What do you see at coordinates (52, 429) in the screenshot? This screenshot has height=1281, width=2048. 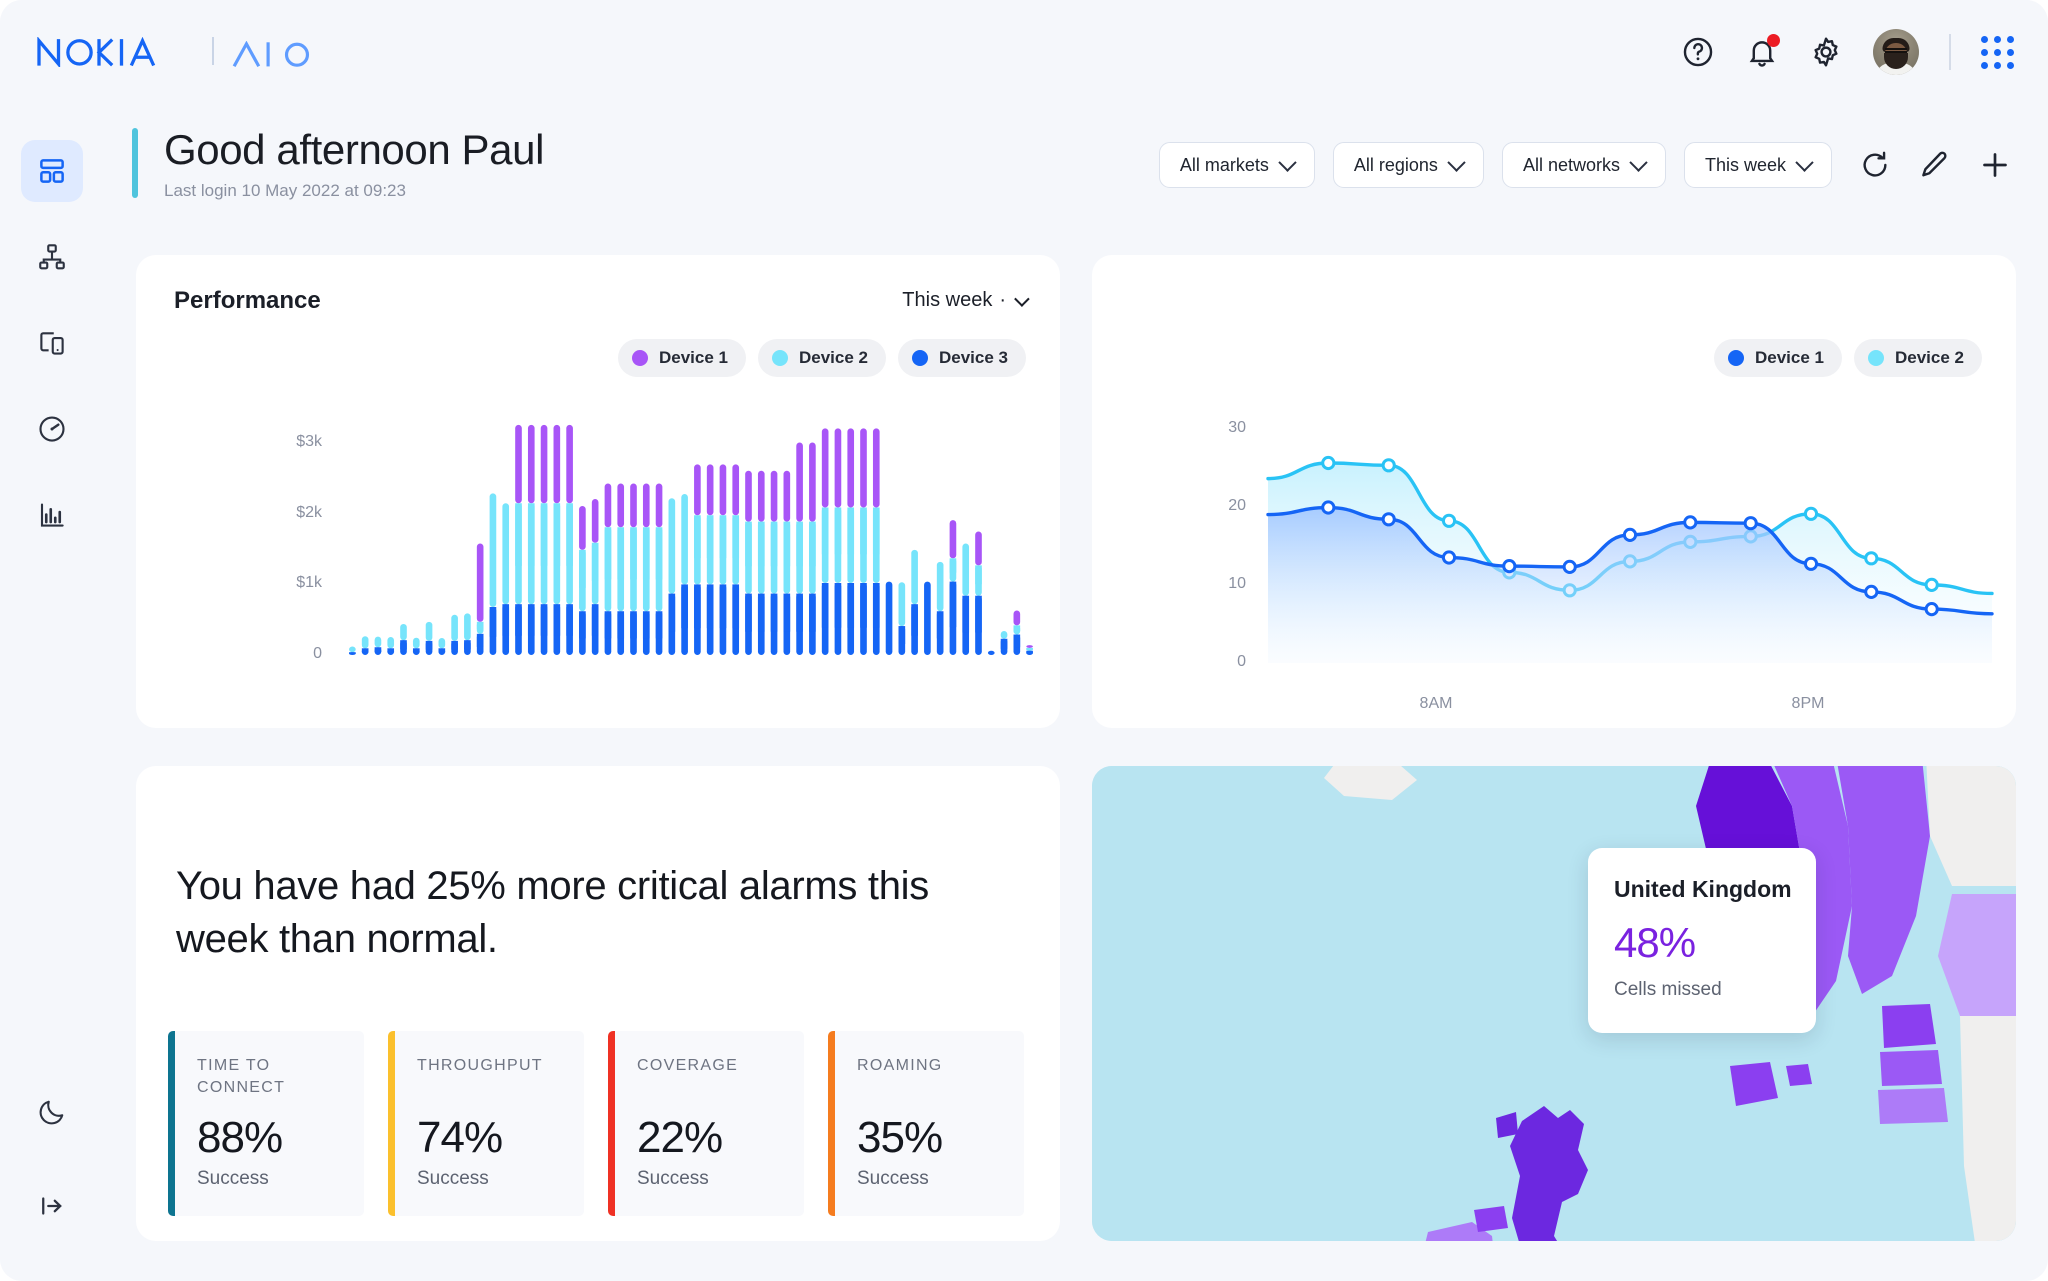 I see `sidebar-item-performance` at bounding box center [52, 429].